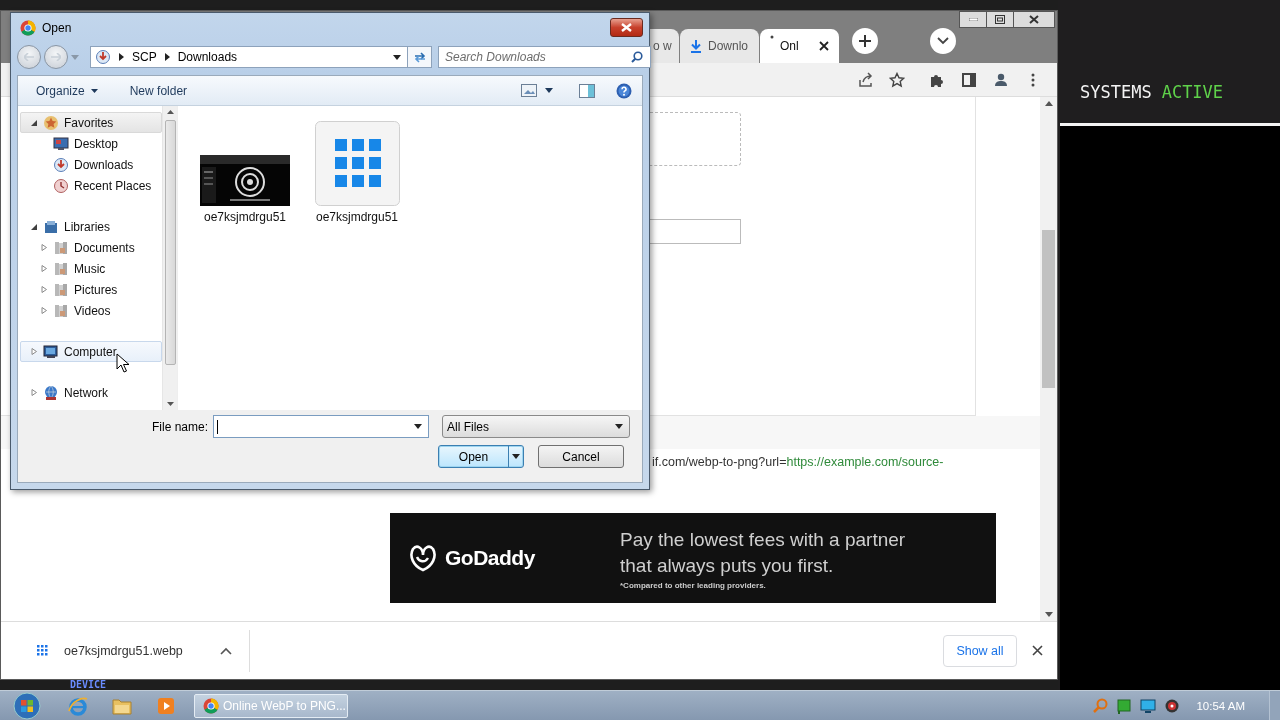 This screenshot has height=720, width=1280. I want to click on file-icon, so click(42, 650).